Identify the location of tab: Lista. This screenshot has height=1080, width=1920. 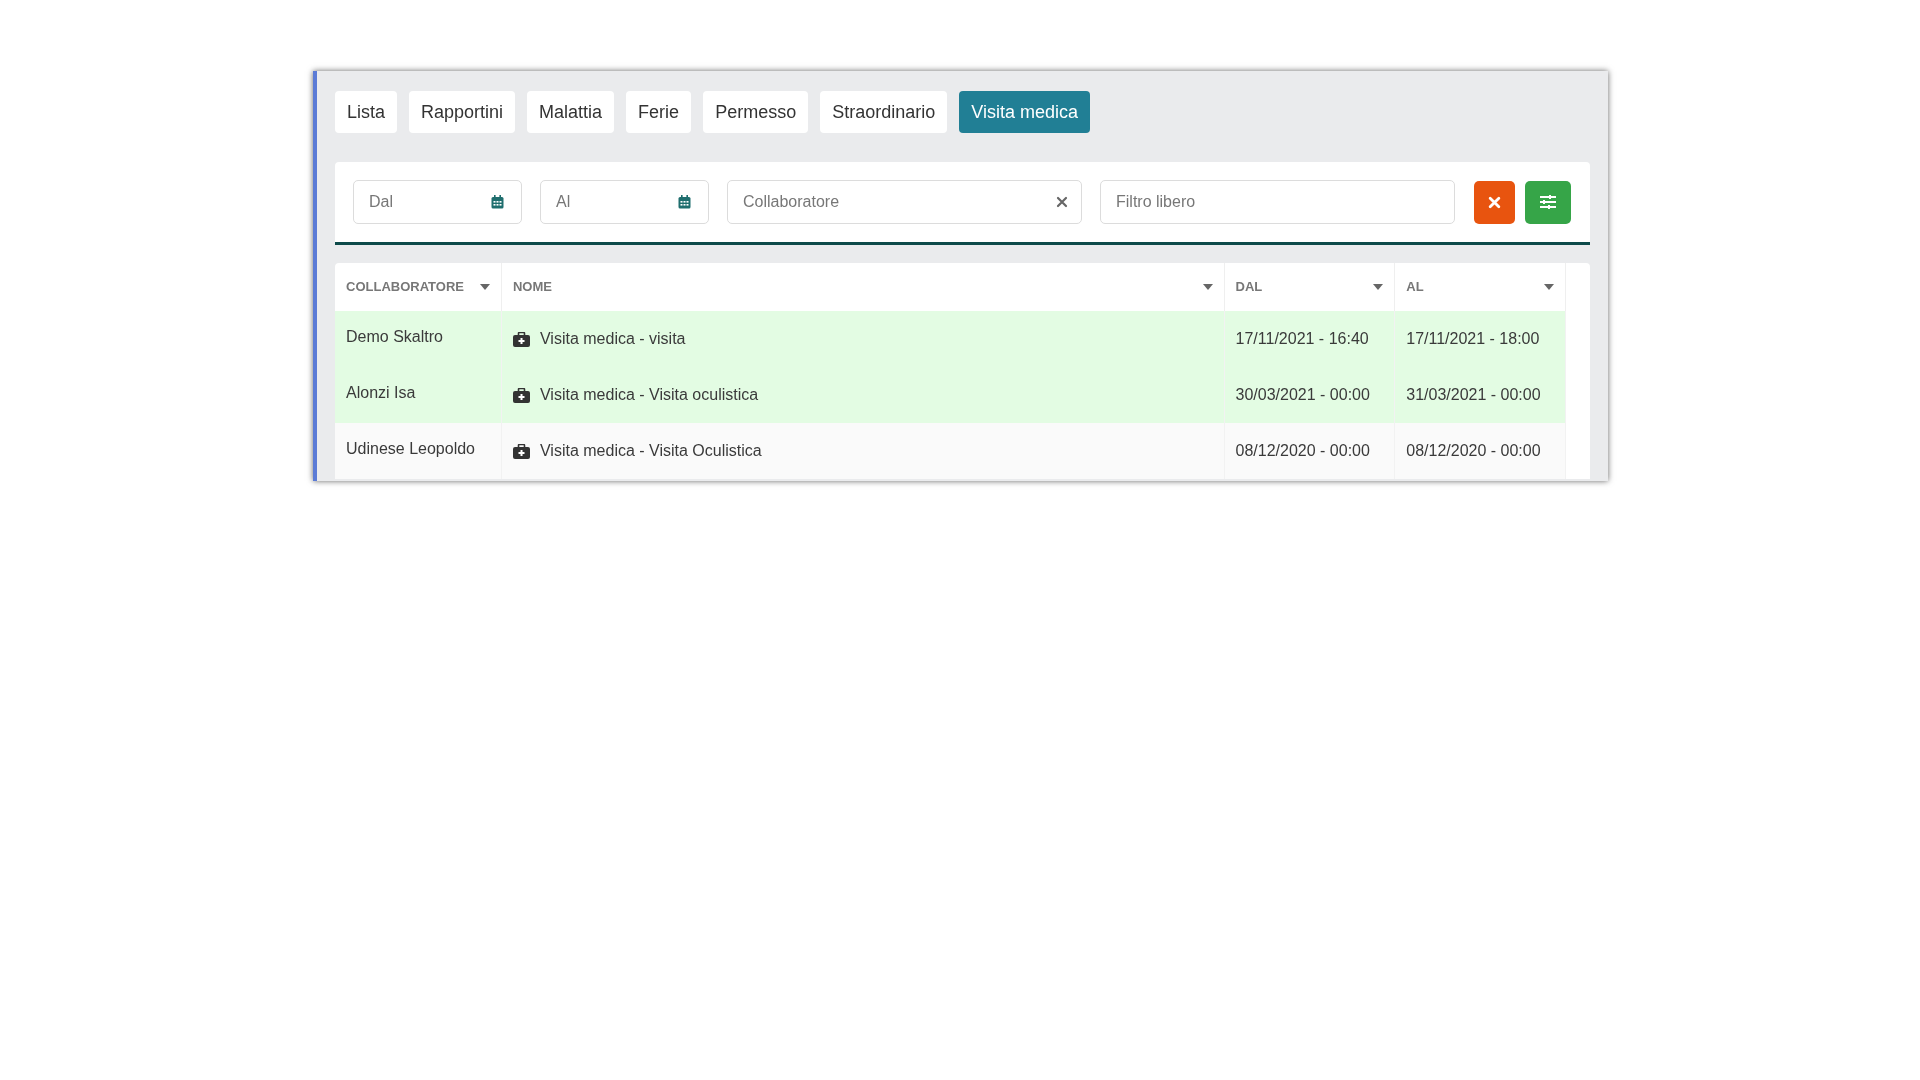
(366, 112).